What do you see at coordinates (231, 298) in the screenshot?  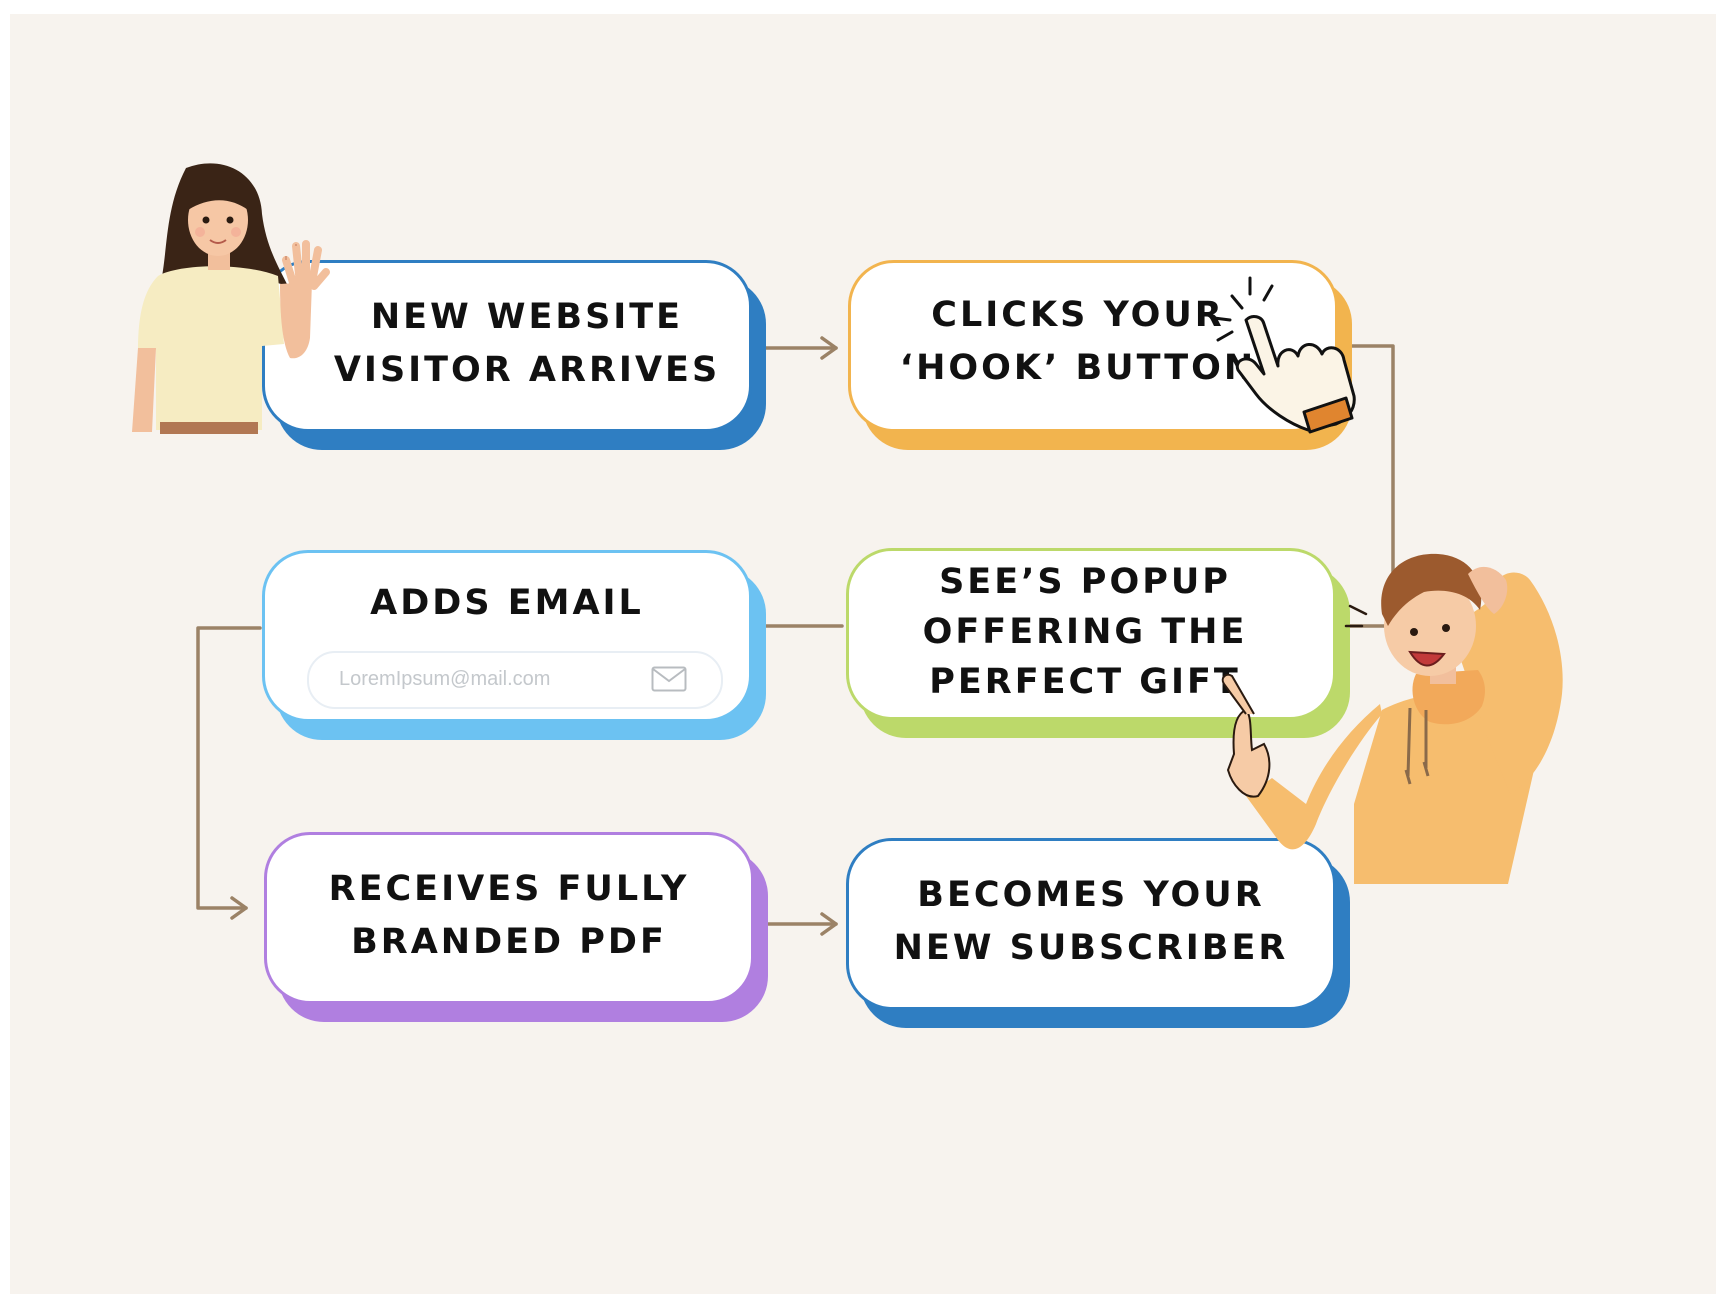 I see `waving-woman-illustration` at bounding box center [231, 298].